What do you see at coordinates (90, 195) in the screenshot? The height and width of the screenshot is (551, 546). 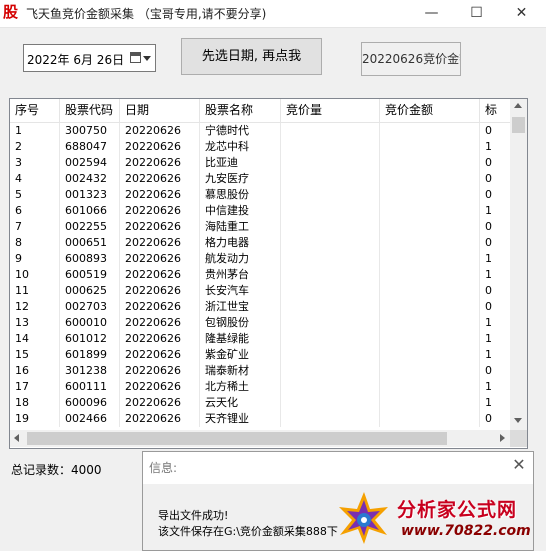 I see `table-cell: 001323` at bounding box center [90, 195].